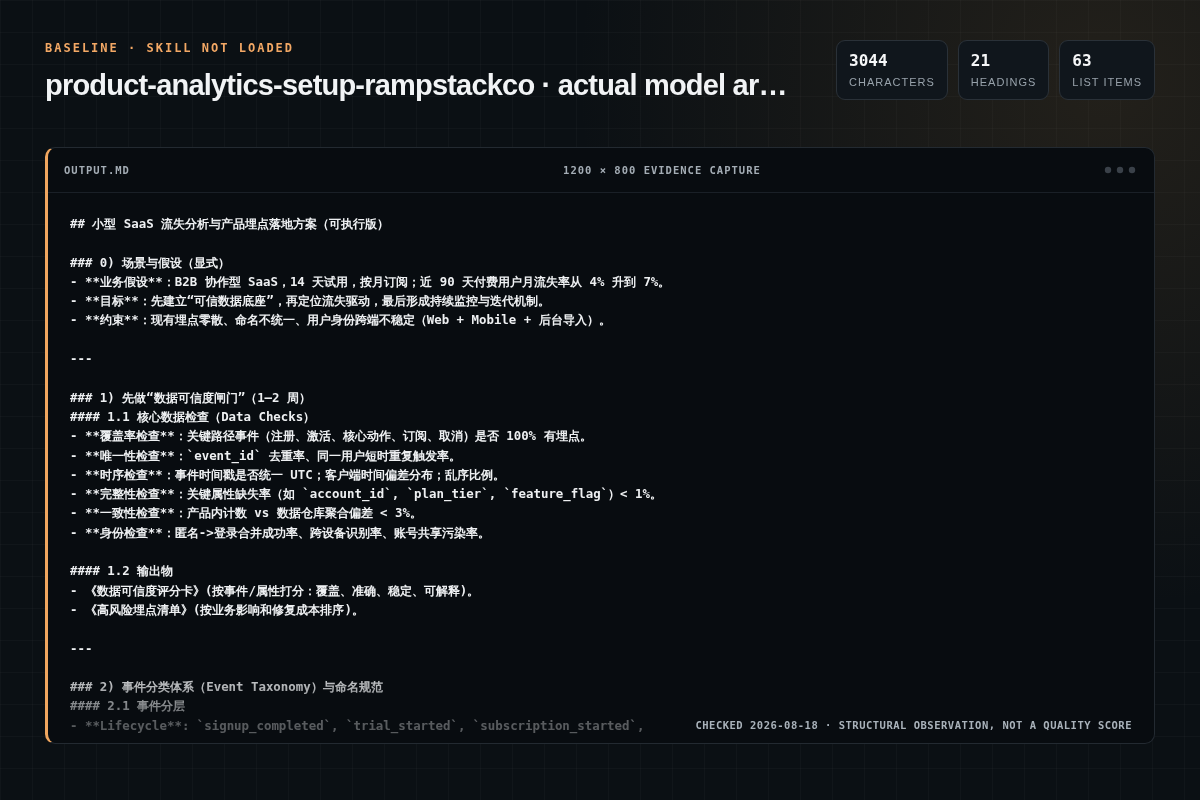 The image size is (1200, 800). I want to click on code-line: #### 1.2 输出物, so click(122, 571).